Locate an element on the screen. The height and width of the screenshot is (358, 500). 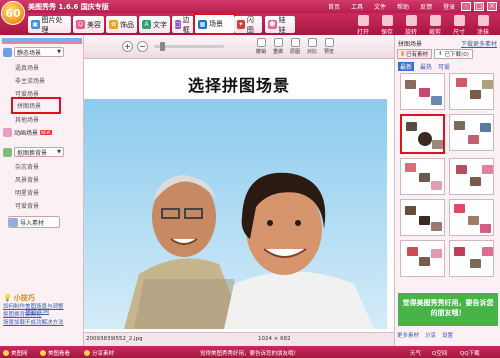
menu-feedback: 反馈 is located at coordinates (426, 6).